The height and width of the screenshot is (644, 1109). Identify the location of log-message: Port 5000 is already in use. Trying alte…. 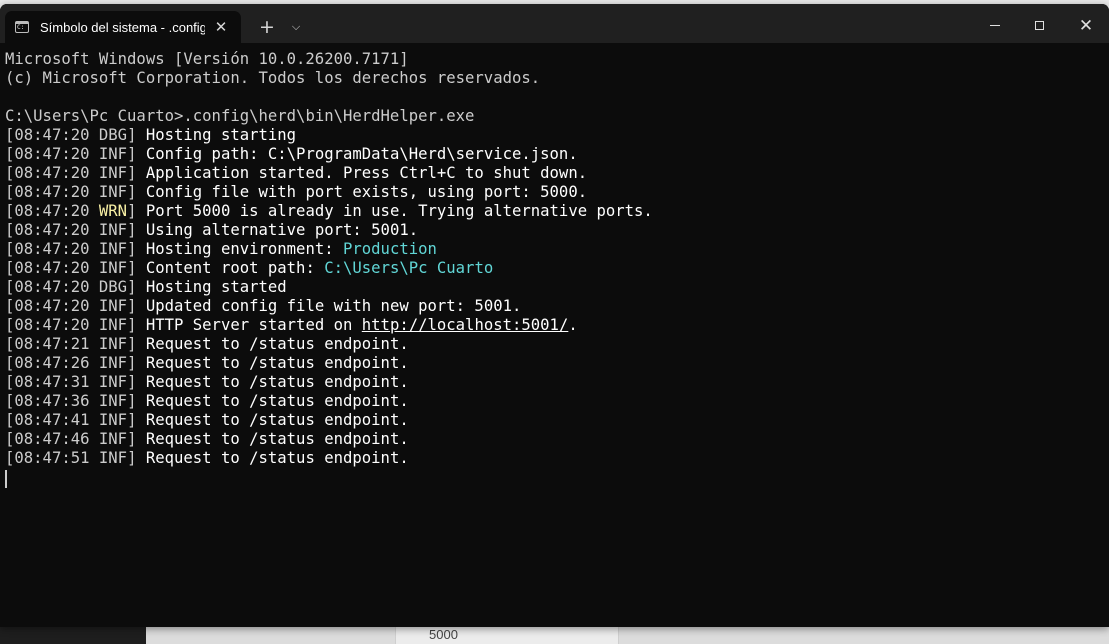
(399, 211).